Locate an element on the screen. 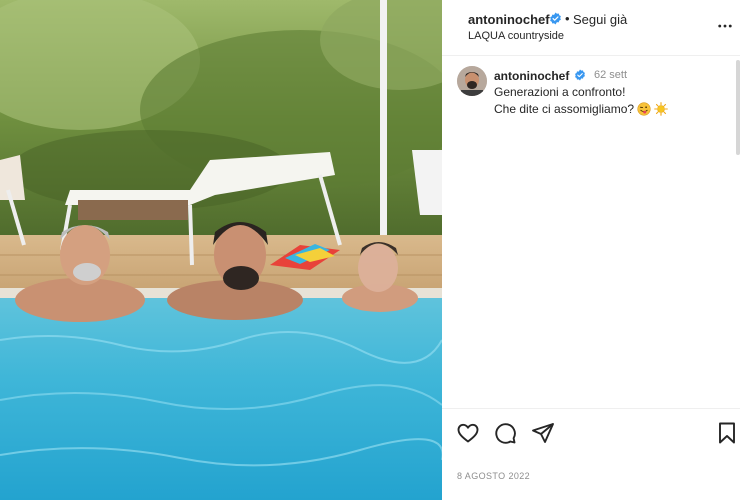 The height and width of the screenshot is (500, 740). comments-scrollbar is located at coordinates (738, 107).